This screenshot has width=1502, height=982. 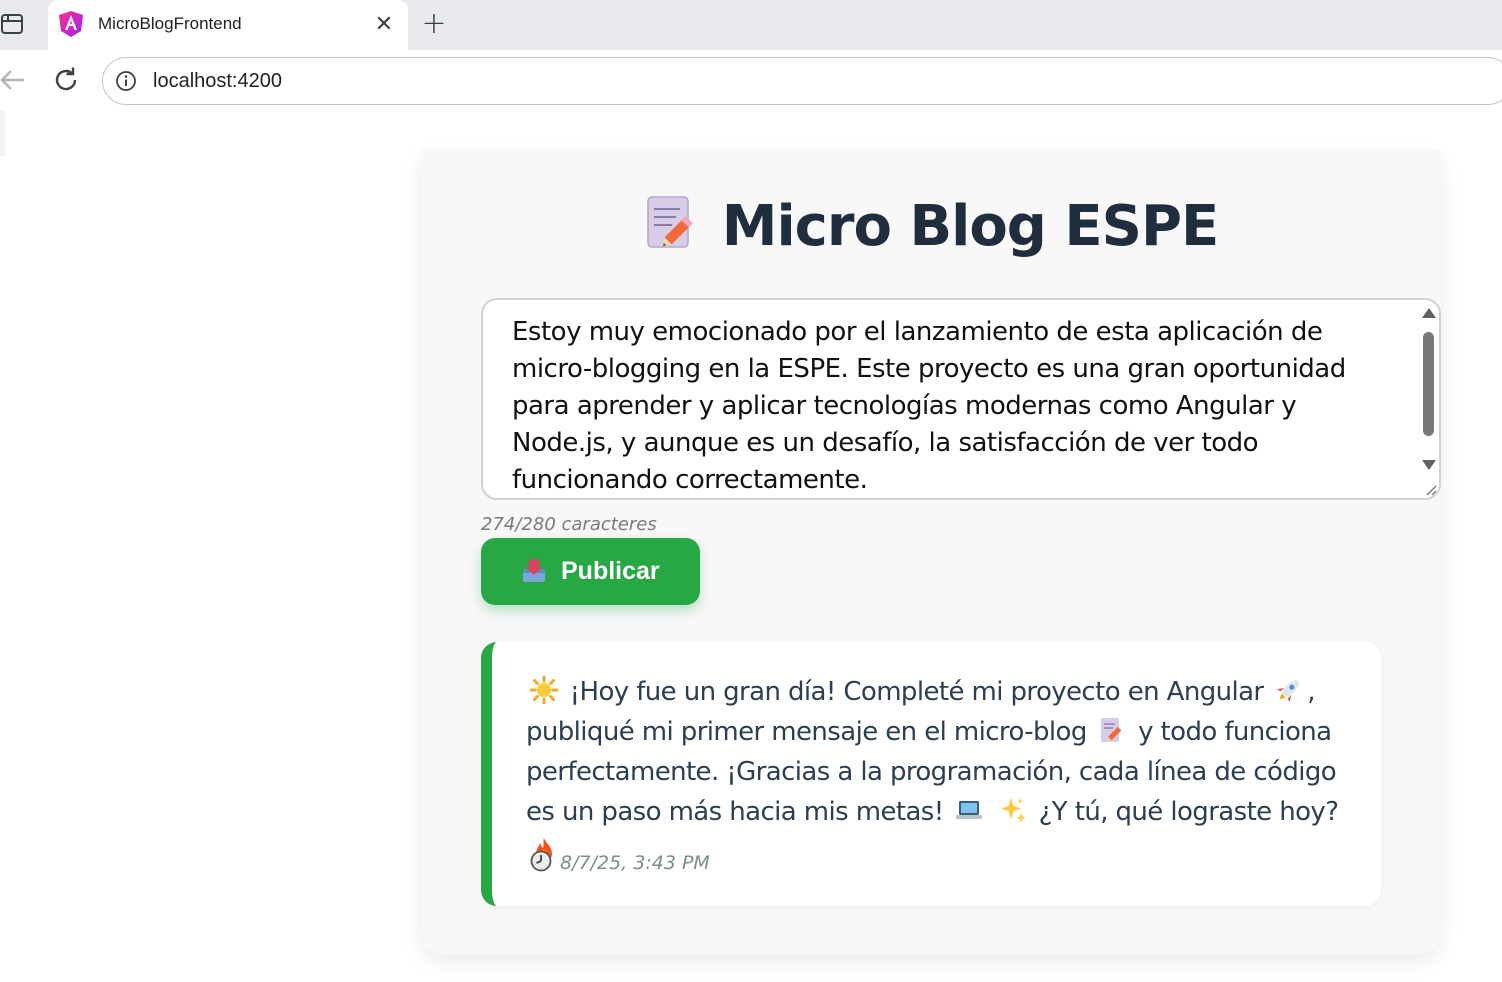 I want to click on publish-button-label: Publicar, so click(x=610, y=571).